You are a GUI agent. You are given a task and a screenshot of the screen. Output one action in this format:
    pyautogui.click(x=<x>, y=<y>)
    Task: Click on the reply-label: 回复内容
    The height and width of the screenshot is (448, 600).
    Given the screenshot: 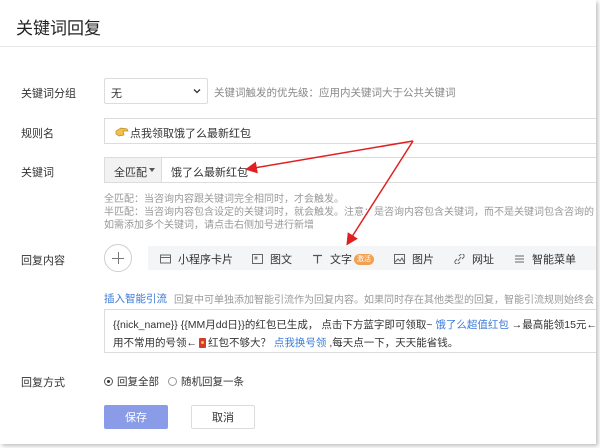 What is the action you would take?
    pyautogui.click(x=43, y=261)
    